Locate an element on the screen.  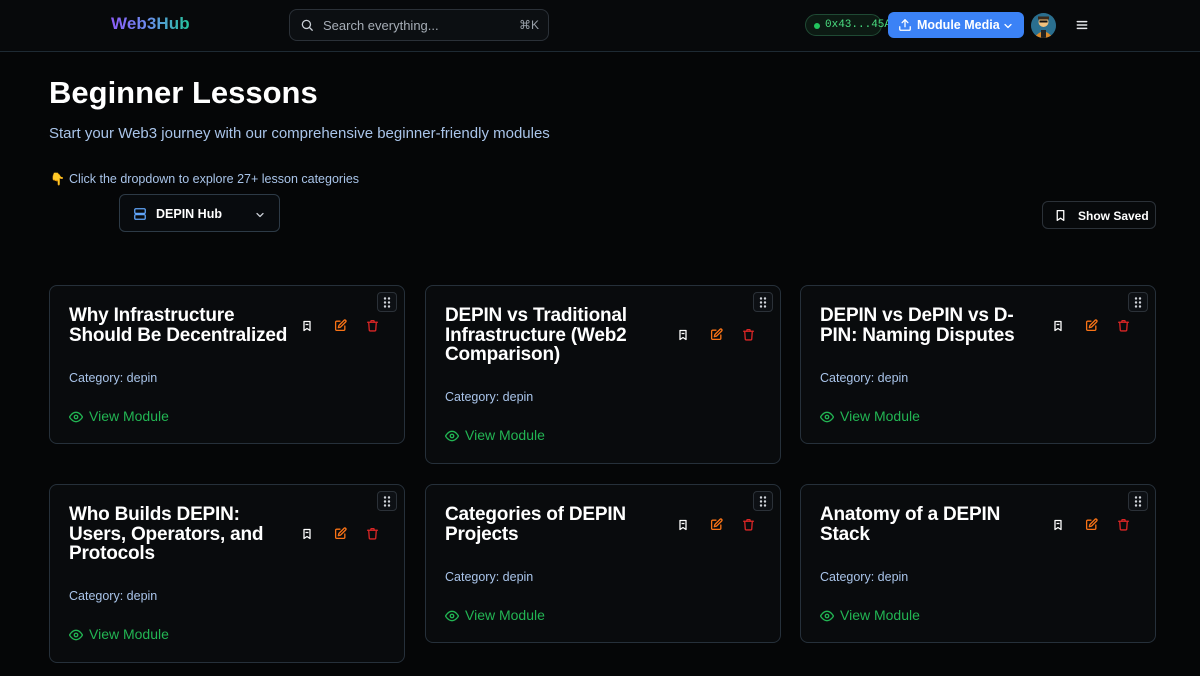
menu-icon is located at coordinates (1082, 25).